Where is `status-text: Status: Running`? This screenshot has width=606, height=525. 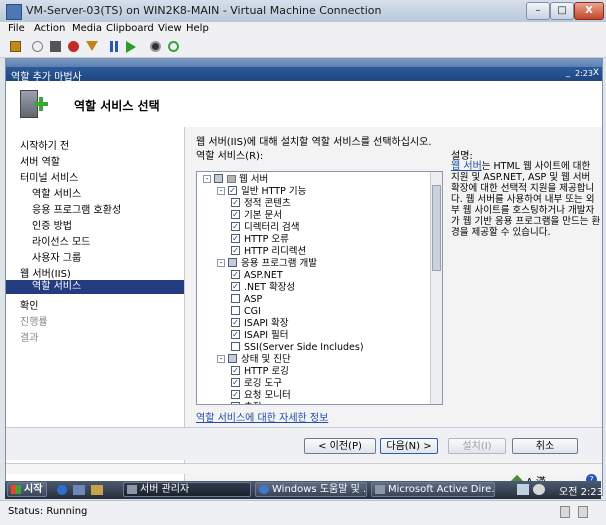 status-text: Status: Running is located at coordinates (48, 511).